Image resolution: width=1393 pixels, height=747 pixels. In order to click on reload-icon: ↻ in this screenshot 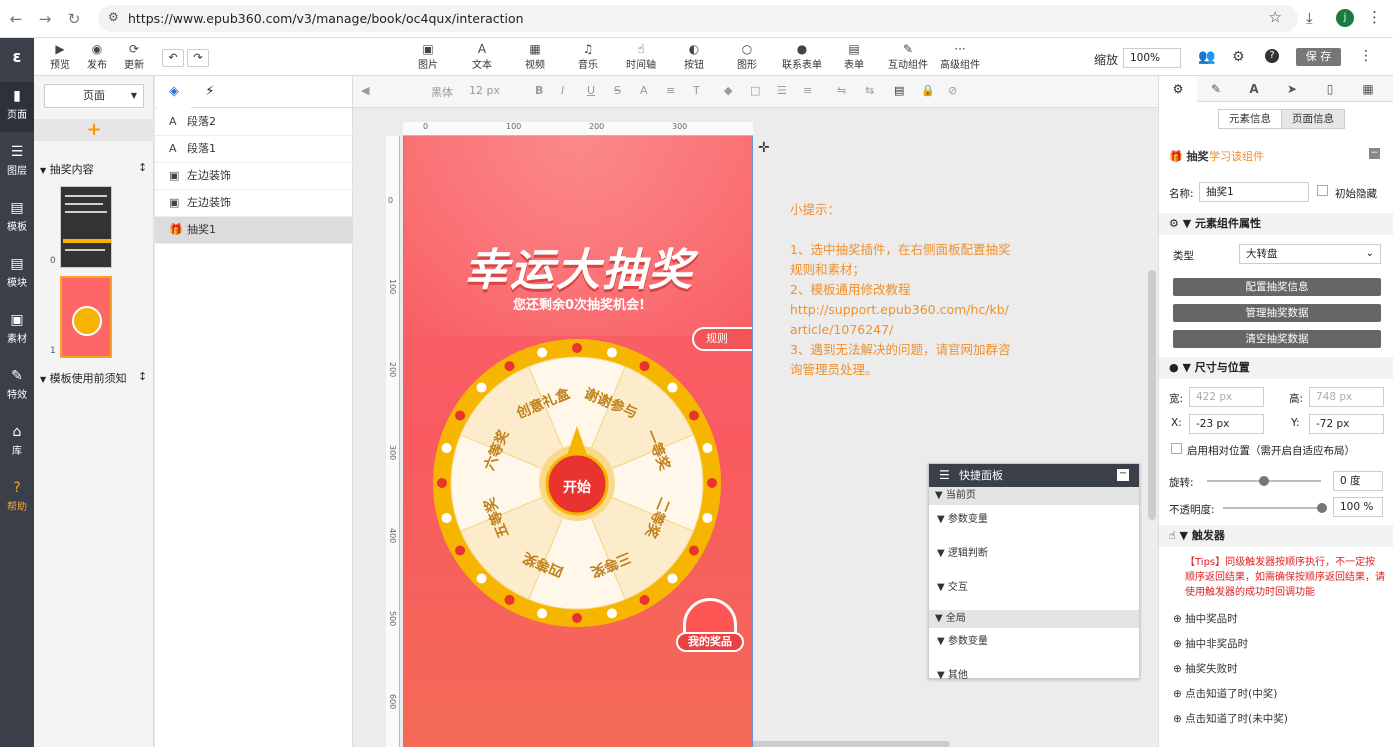, I will do `click(74, 19)`.